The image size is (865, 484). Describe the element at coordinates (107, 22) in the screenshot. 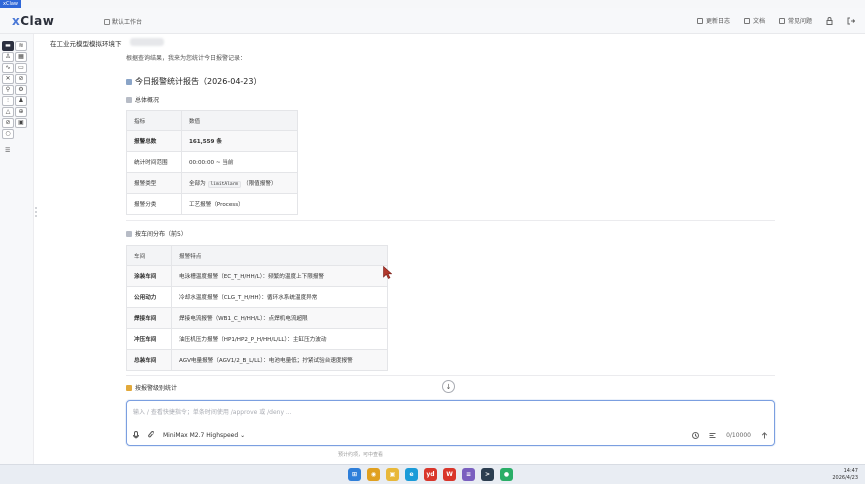

I see `workspace-icon` at that location.